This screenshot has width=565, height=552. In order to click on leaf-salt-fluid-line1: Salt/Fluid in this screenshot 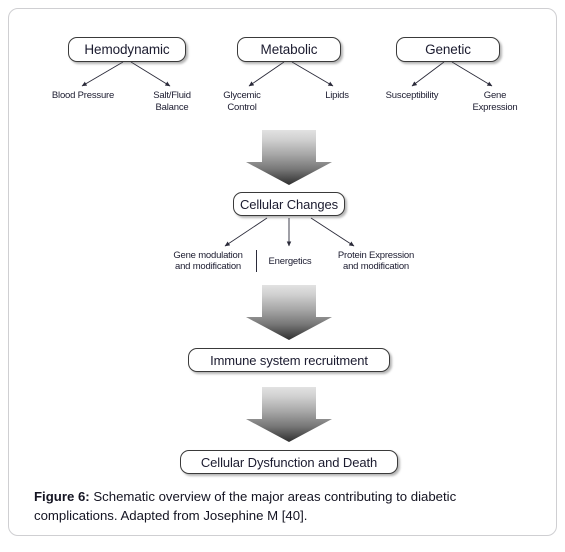, I will do `click(172, 95)`.